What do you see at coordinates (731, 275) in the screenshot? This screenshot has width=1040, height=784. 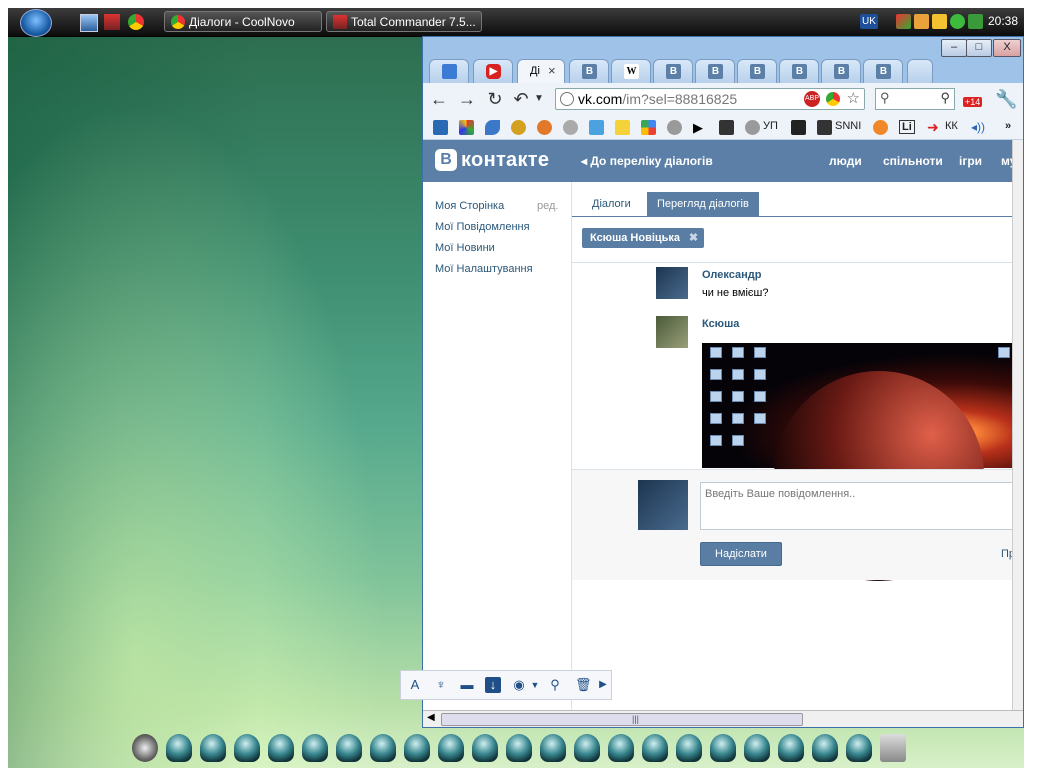 I see `message-author: Олександр` at bounding box center [731, 275].